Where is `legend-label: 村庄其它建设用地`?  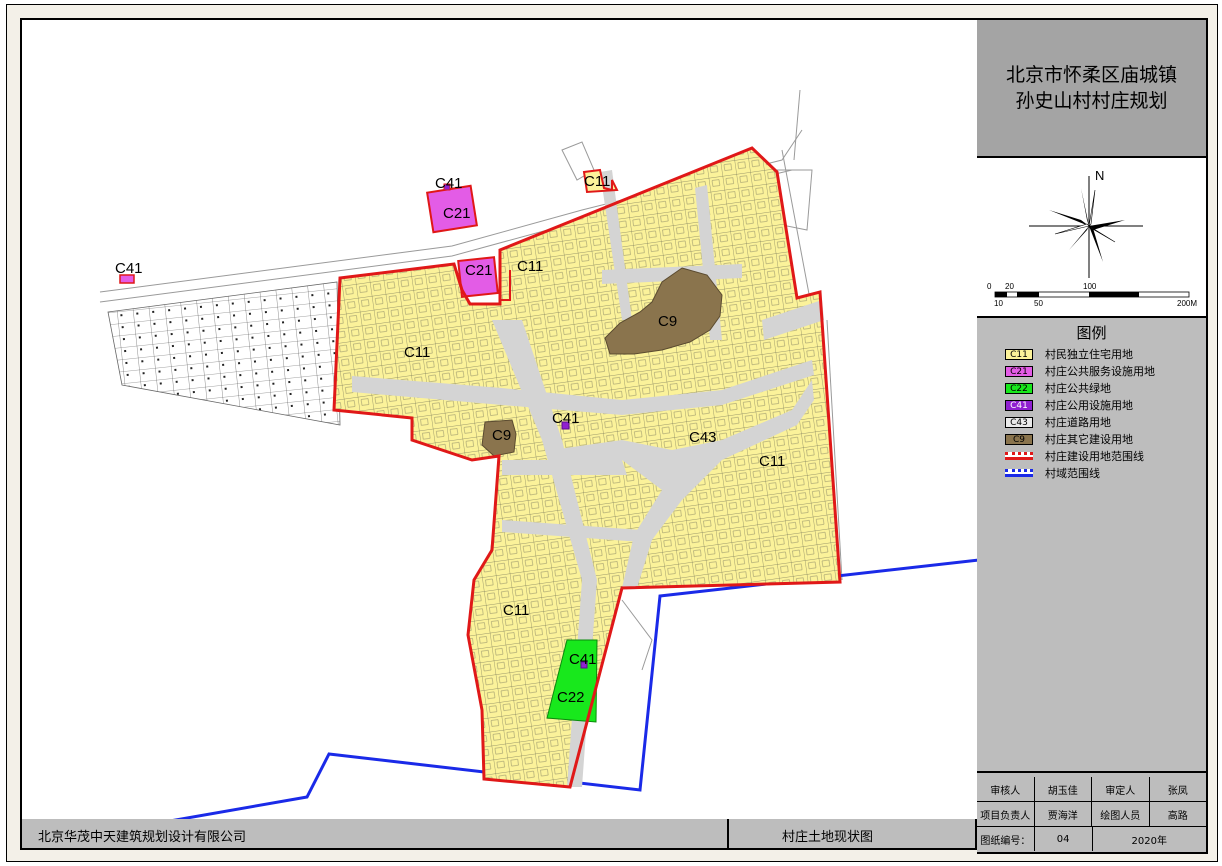
legend-label: 村庄其它建设用地 is located at coordinates (1089, 439).